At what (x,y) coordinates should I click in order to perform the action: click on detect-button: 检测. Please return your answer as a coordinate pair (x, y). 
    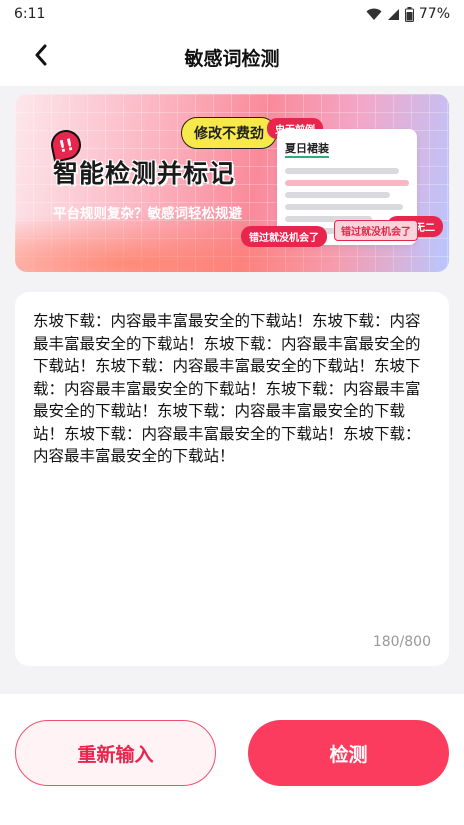
    Looking at the image, I should click on (348, 753).